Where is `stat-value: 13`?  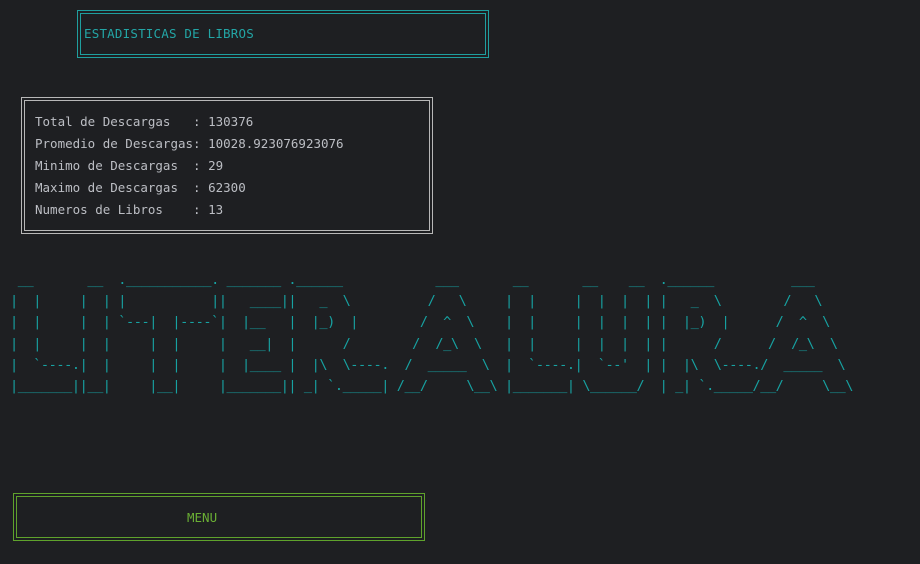 stat-value: 13 is located at coordinates (216, 209).